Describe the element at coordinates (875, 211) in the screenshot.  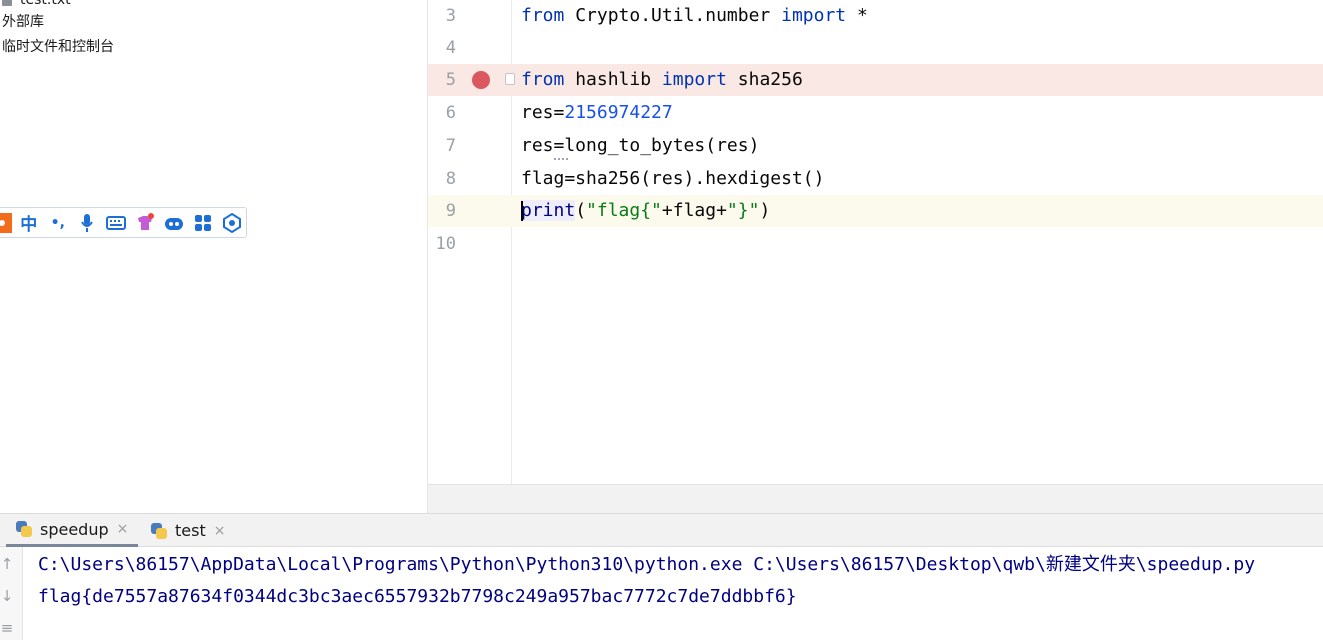
I see `code-line-current: 9 print("flag{"+flag+"}")` at that location.